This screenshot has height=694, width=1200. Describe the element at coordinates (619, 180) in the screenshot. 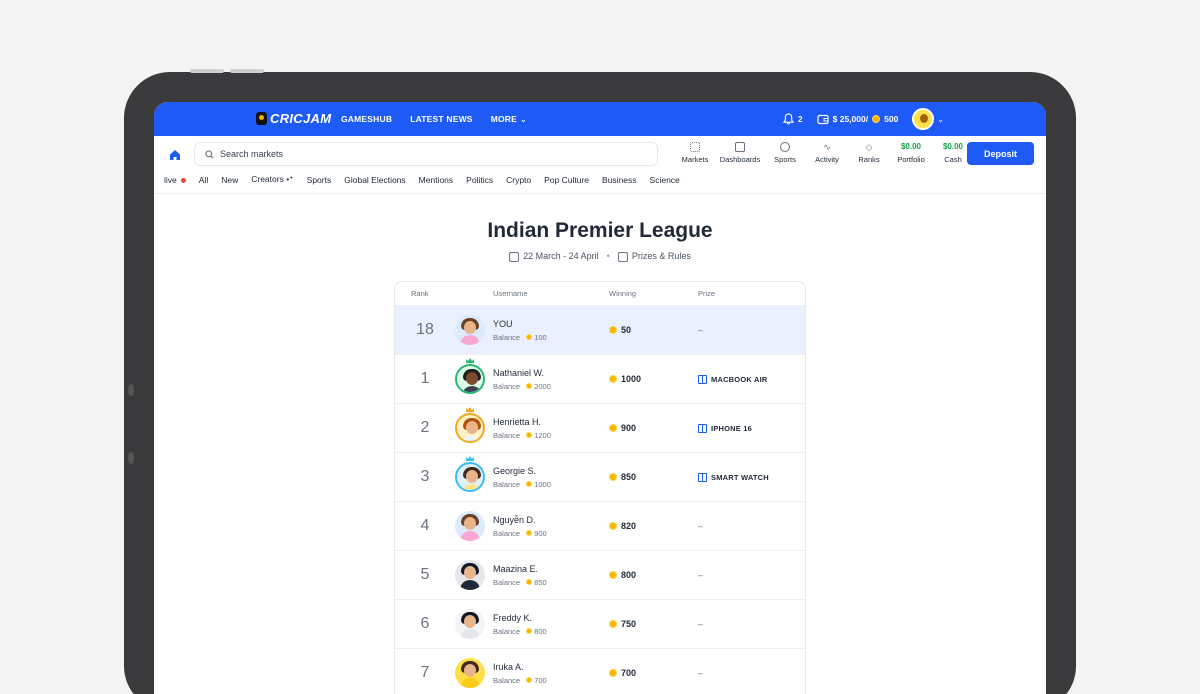

I see `tab-business: Business` at that location.